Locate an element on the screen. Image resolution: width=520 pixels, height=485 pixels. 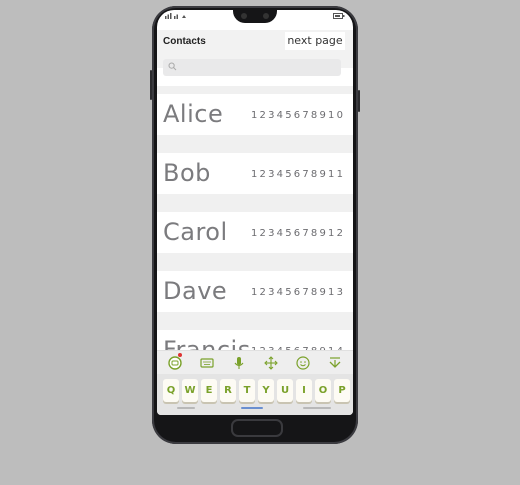
keyboard-logo-icon is located at coordinates (175, 362).